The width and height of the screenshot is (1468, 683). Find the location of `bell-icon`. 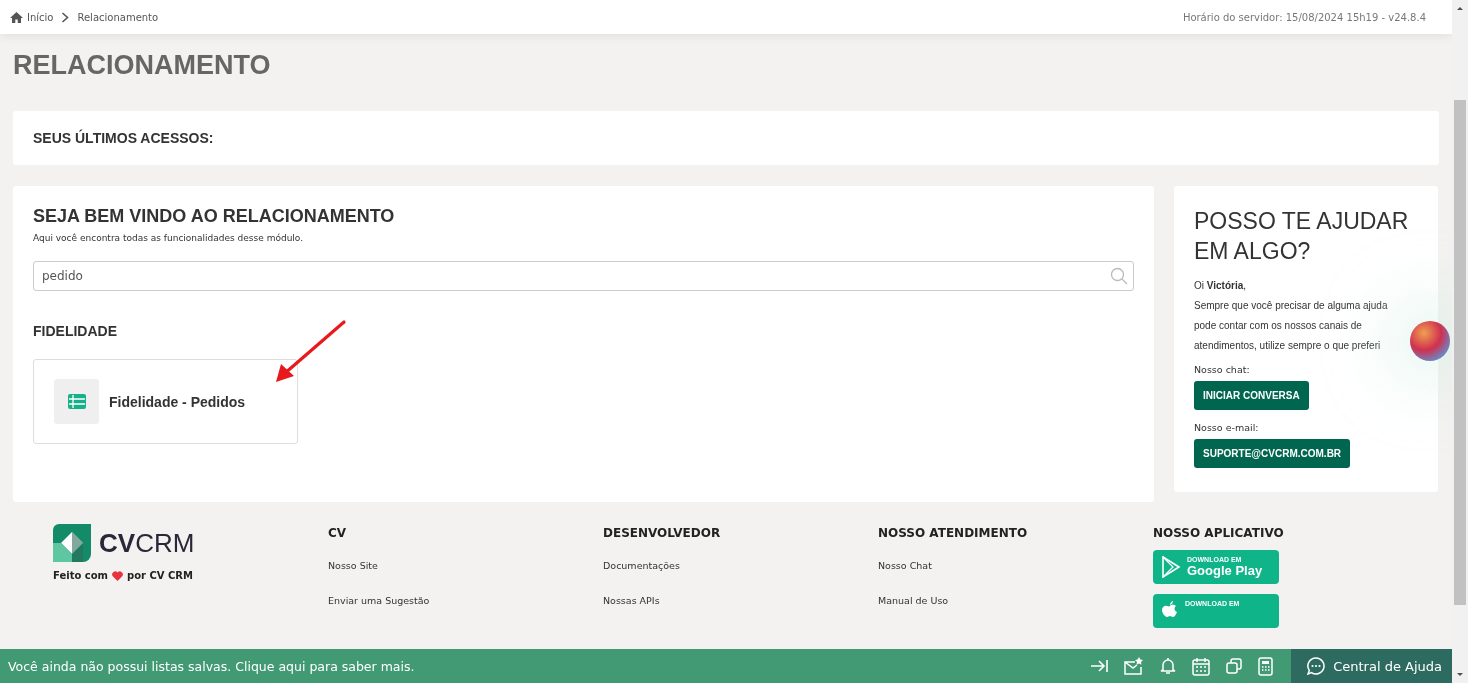

bell-icon is located at coordinates (1168, 666).